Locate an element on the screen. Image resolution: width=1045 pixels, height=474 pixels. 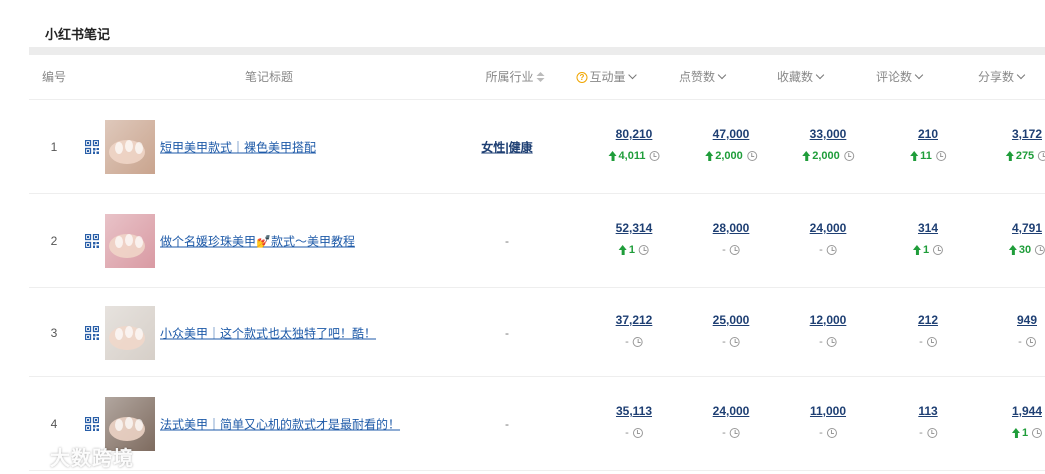
col-header-shares: 分享数 is located at coordinates (1002, 78).